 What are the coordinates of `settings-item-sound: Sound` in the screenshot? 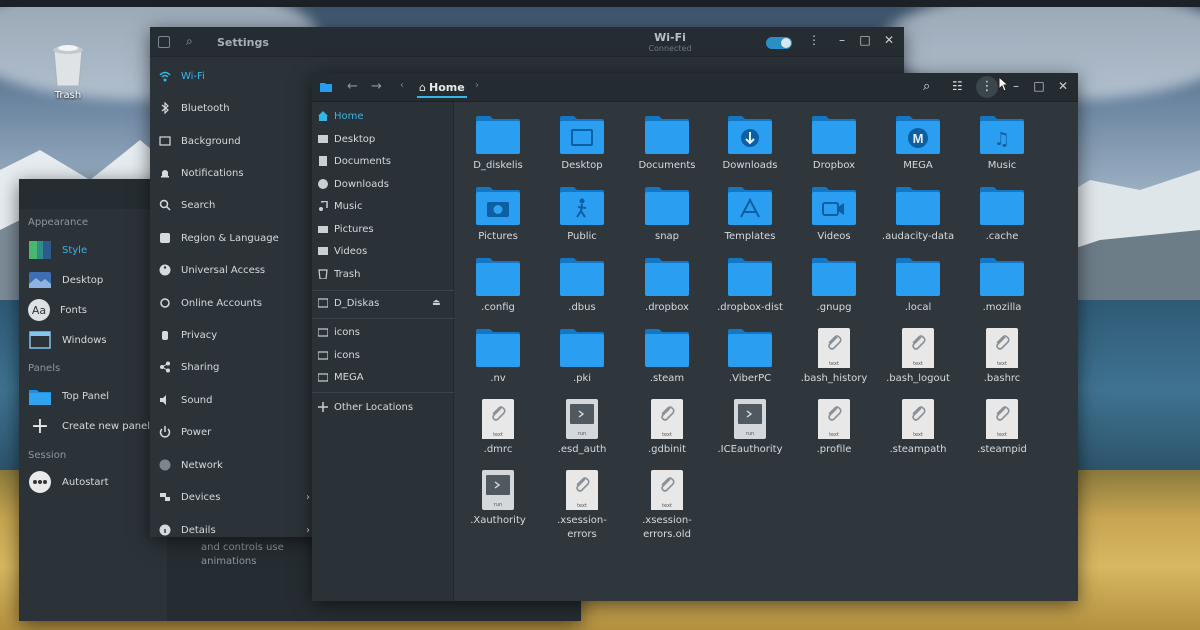 It's located at (240, 400).